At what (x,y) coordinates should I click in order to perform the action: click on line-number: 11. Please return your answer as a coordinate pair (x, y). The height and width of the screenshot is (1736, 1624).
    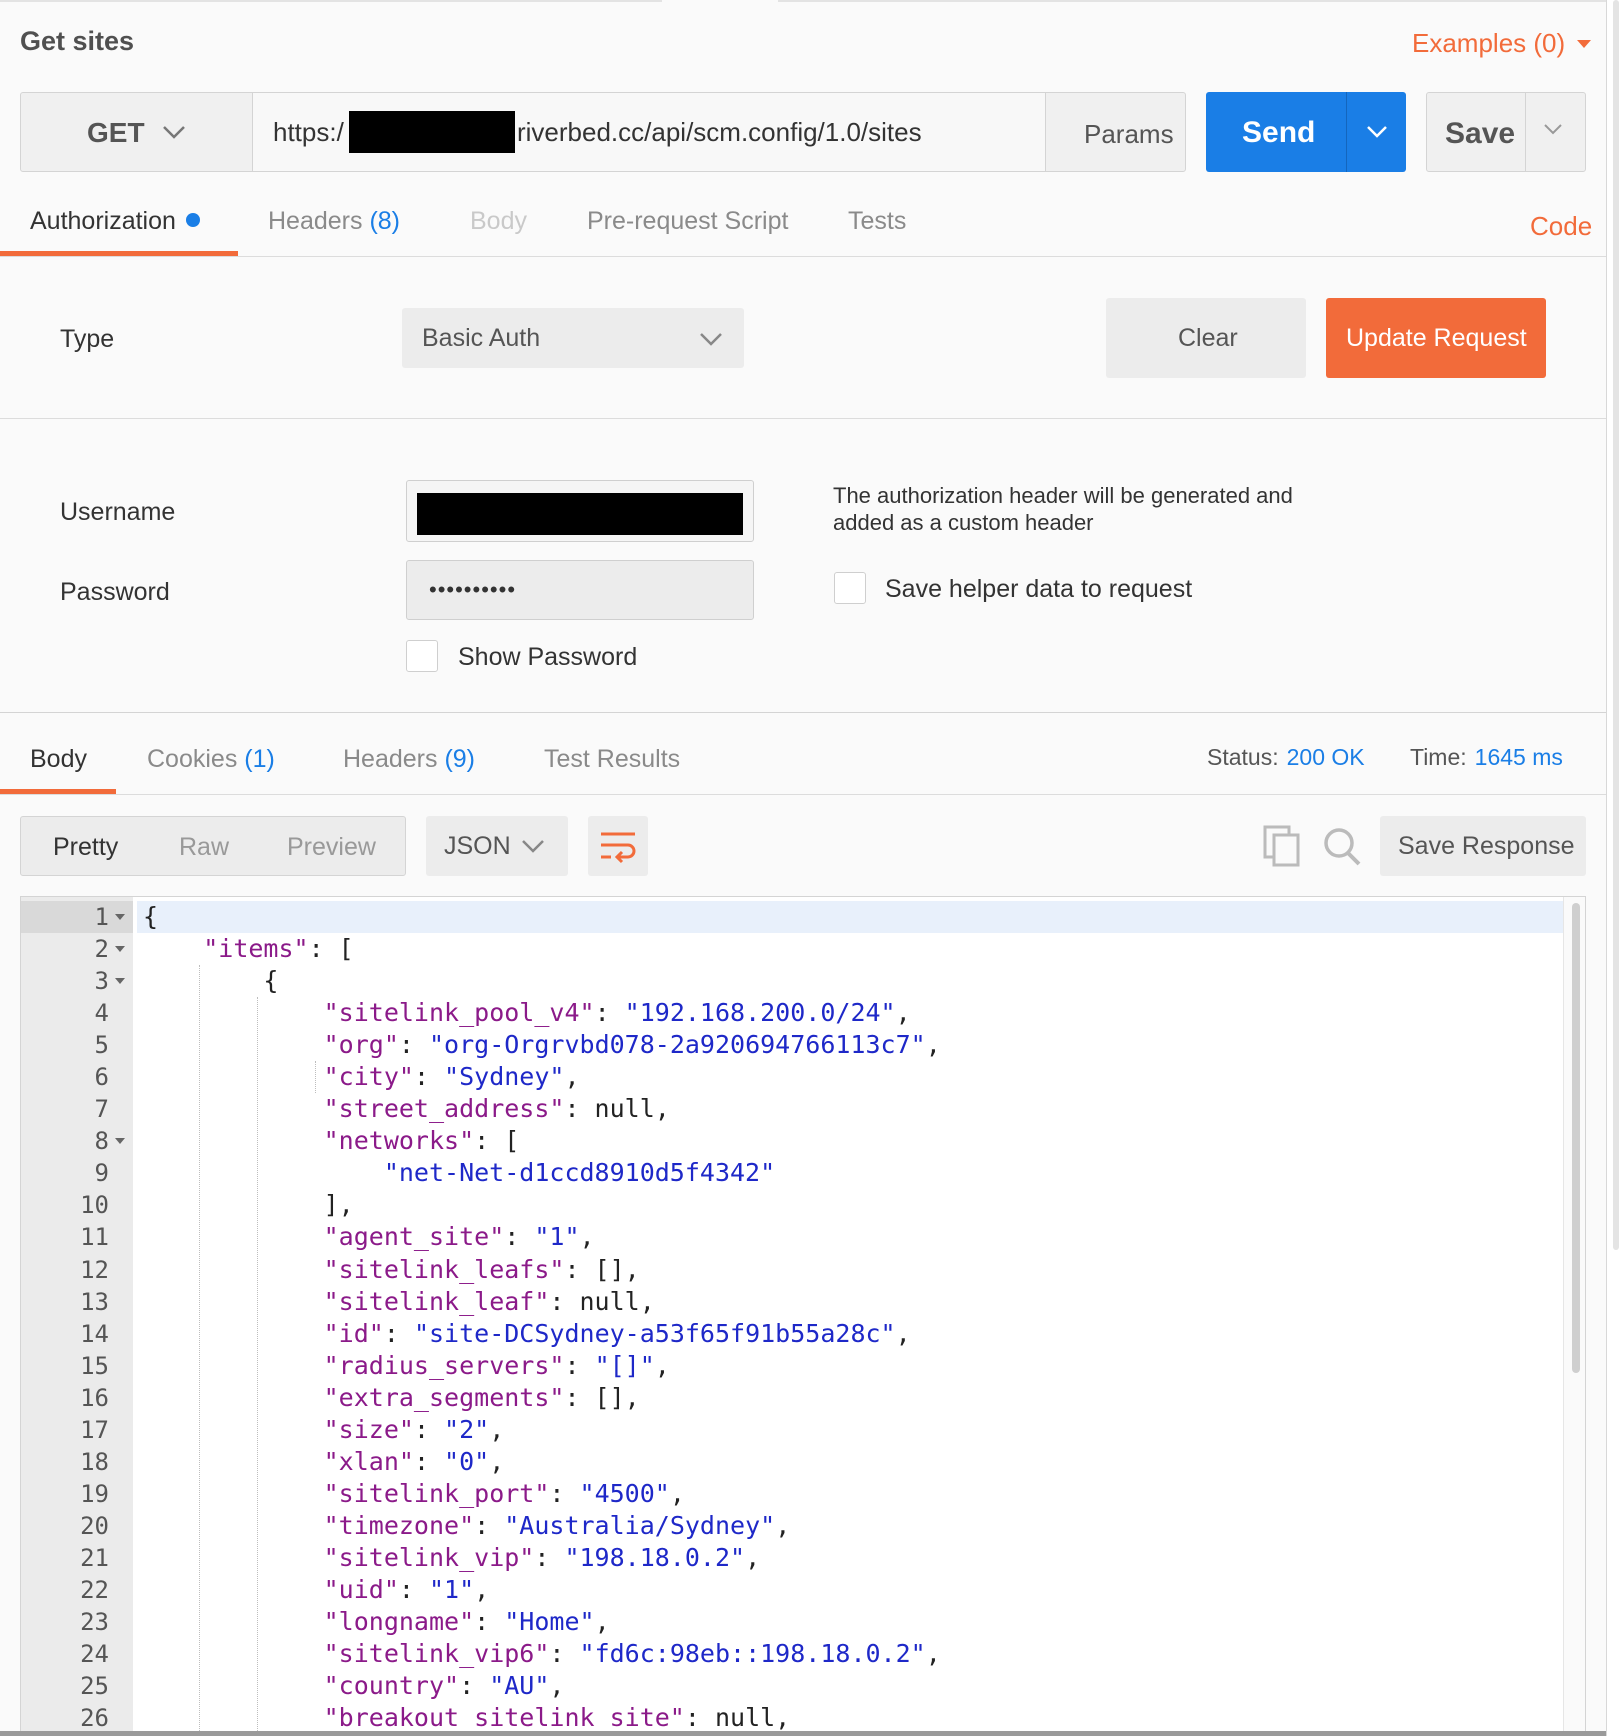
    Looking at the image, I should click on (94, 1237).